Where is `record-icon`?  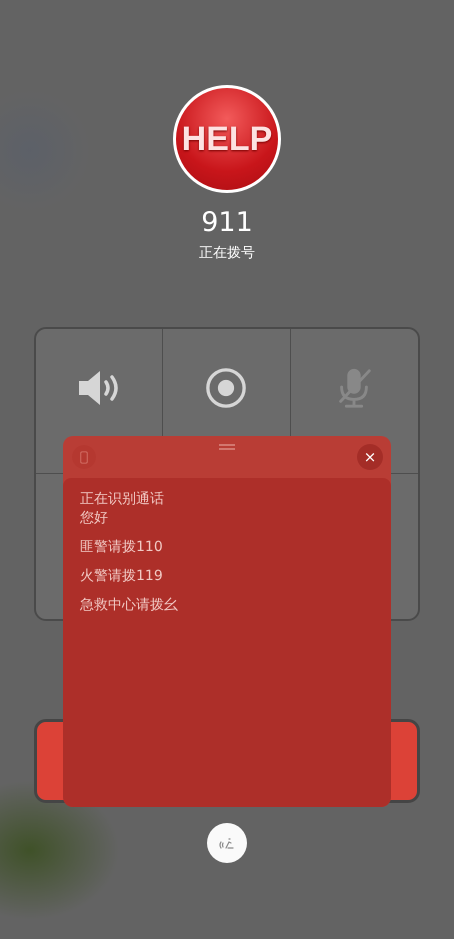 record-icon is located at coordinates (226, 388).